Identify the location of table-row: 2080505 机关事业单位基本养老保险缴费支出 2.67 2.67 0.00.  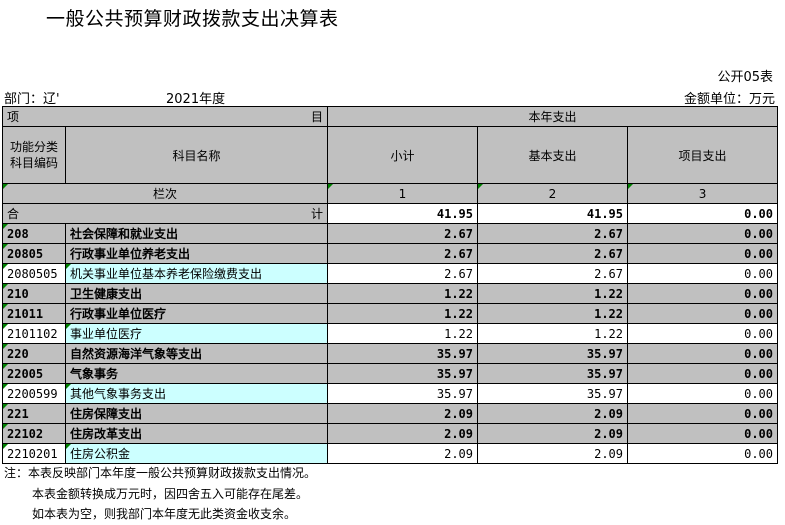
(390, 273).